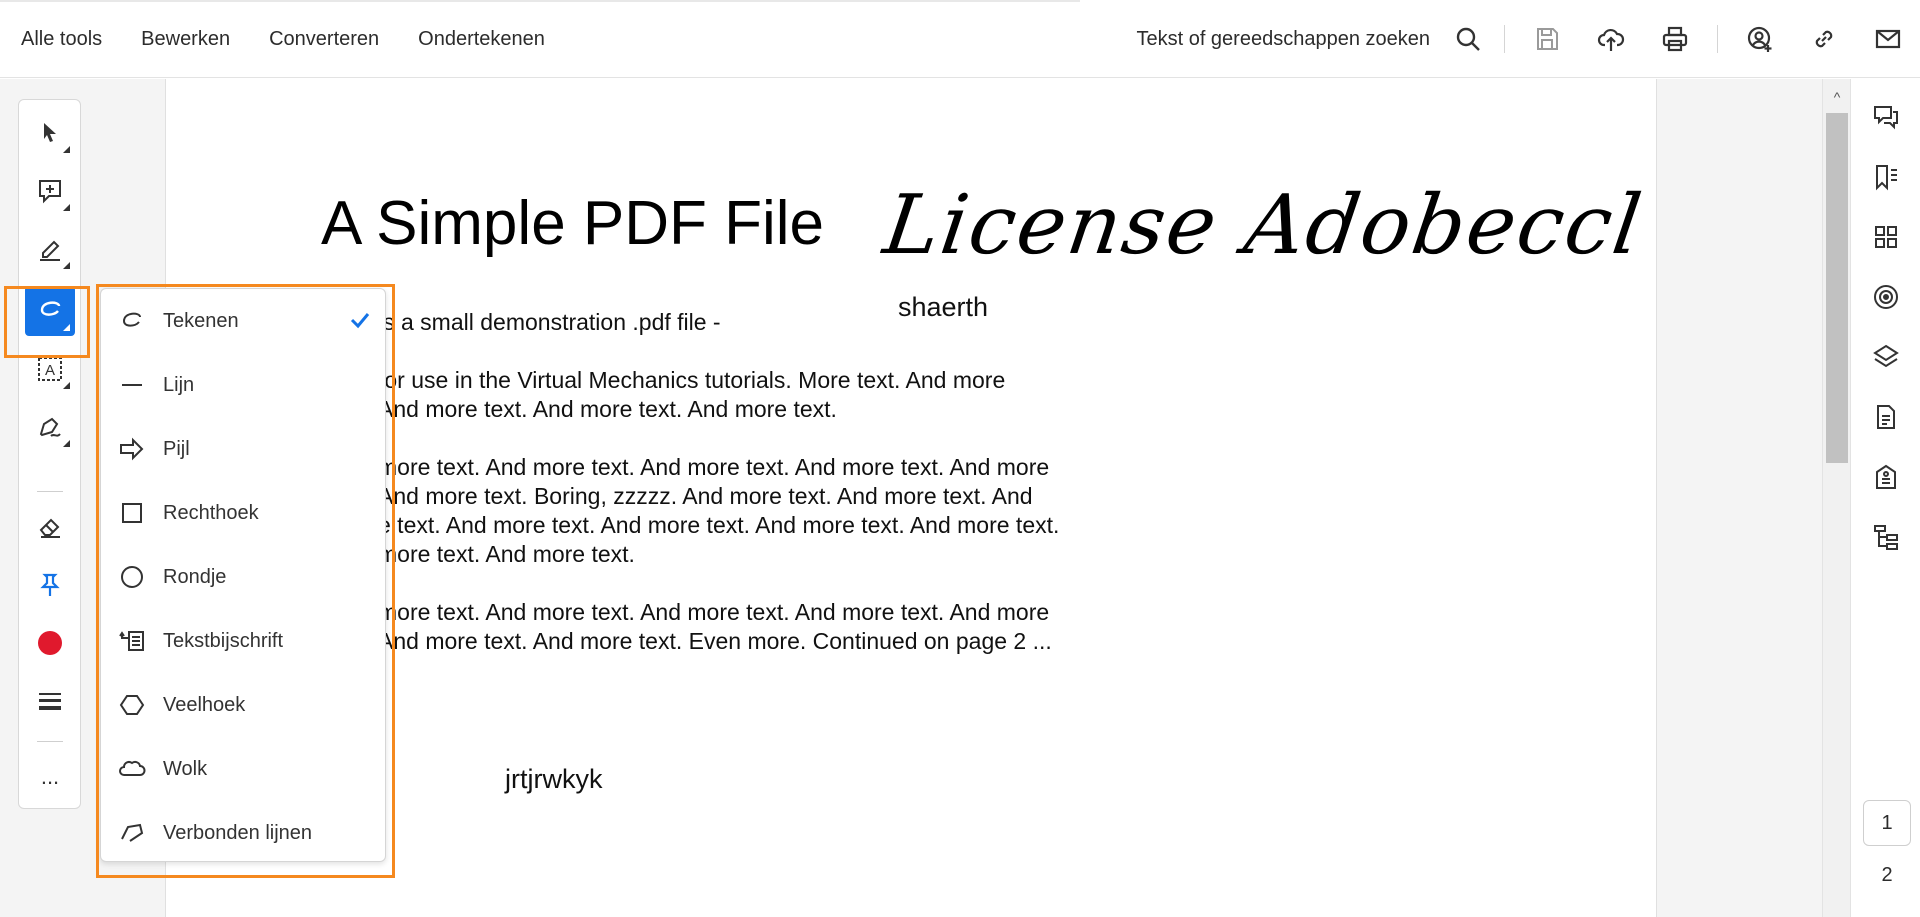  Describe the element at coordinates (553, 779) in the screenshot. I see `text-annotation: jrtjrwkyk` at that location.